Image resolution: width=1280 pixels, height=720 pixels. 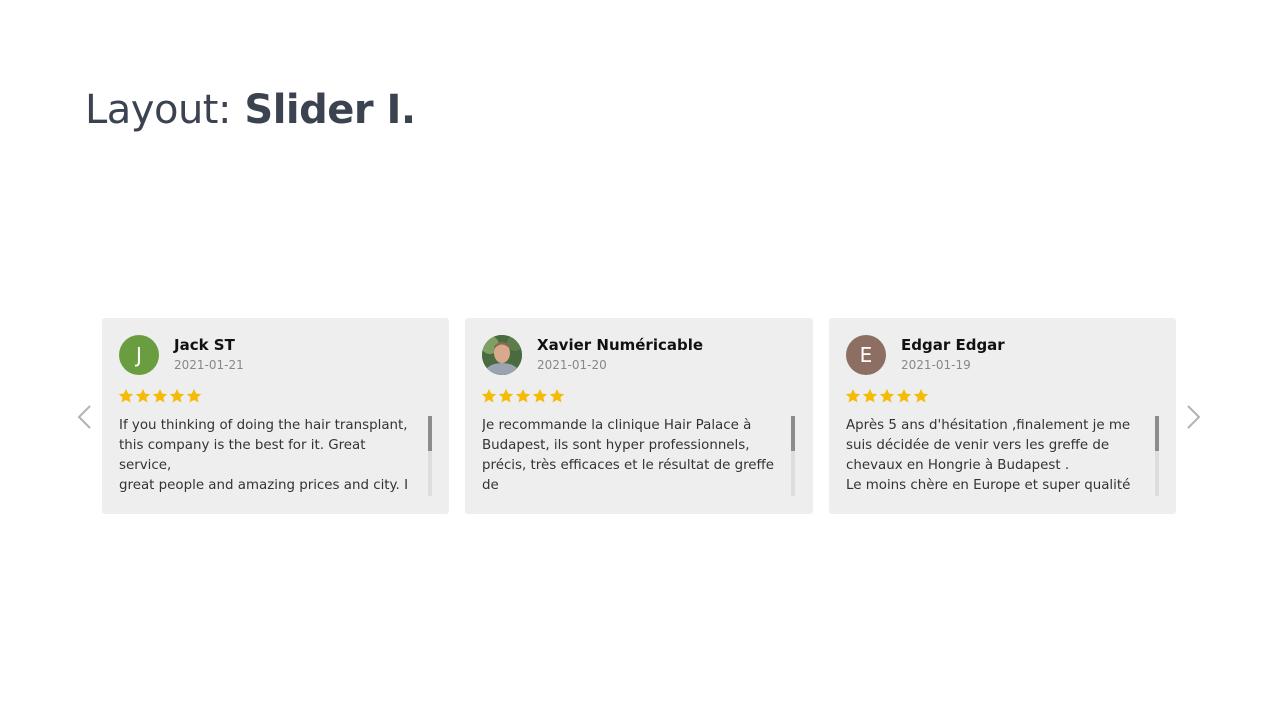 What do you see at coordinates (209, 365) in the screenshot?
I see `review-date: 2021-01-21` at bounding box center [209, 365].